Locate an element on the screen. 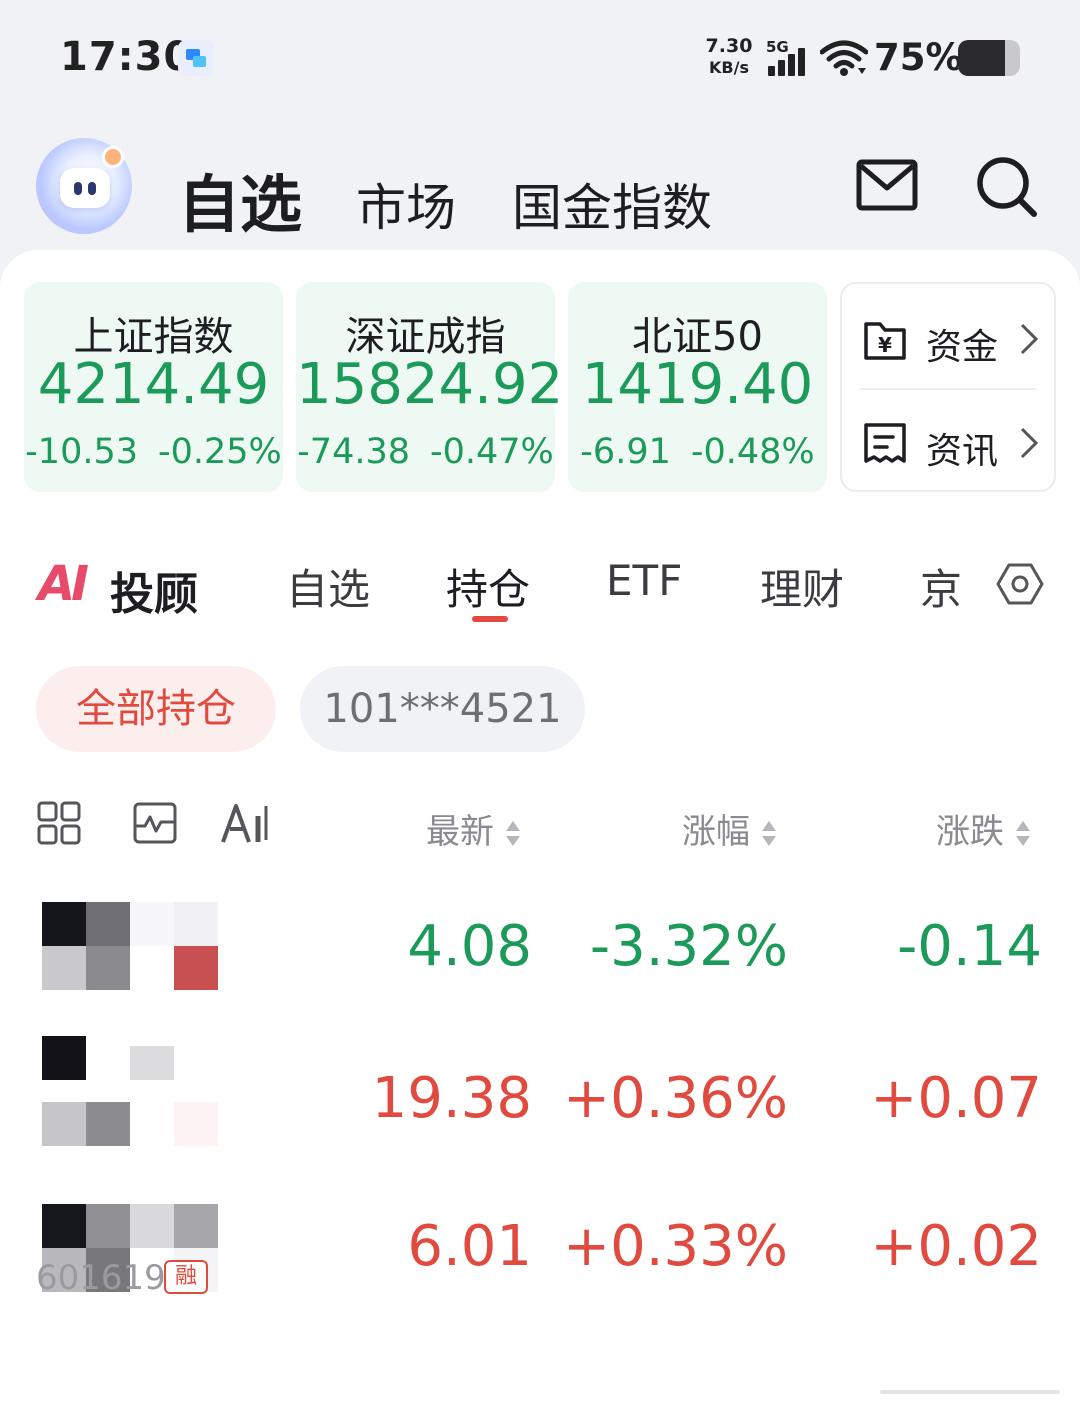 The height and width of the screenshot is (1428, 1080). index-change-line: -74.38 -0.47% is located at coordinates (425, 452).